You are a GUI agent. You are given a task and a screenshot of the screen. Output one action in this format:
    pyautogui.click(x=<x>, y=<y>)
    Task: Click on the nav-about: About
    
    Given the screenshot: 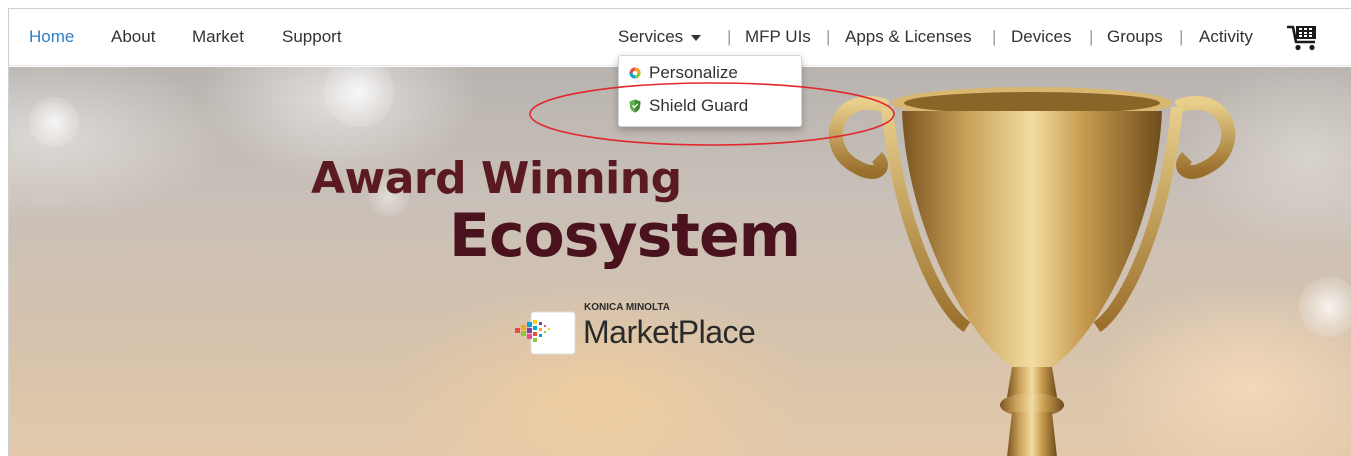 What is the action you would take?
    pyautogui.click(x=133, y=37)
    